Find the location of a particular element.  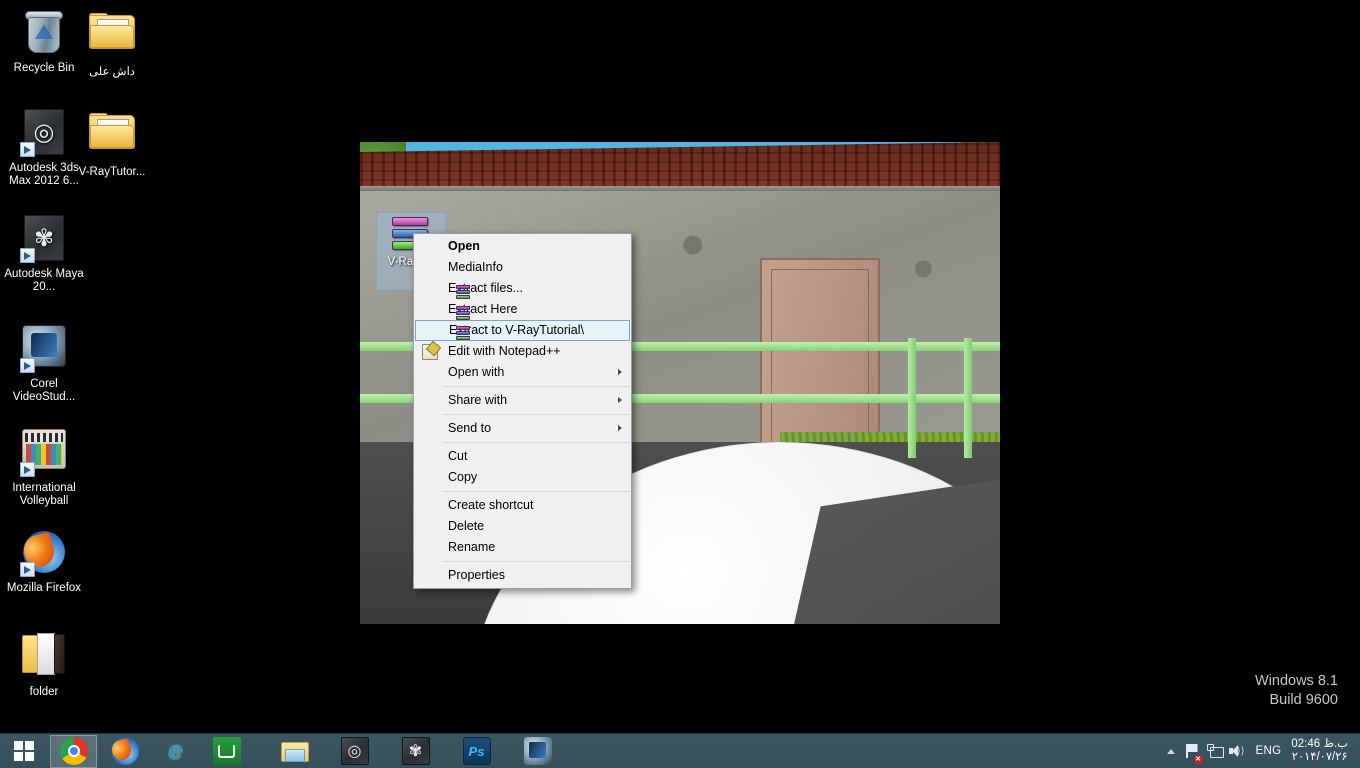

taskbar-button-file-explorer is located at coordinates (293, 751).